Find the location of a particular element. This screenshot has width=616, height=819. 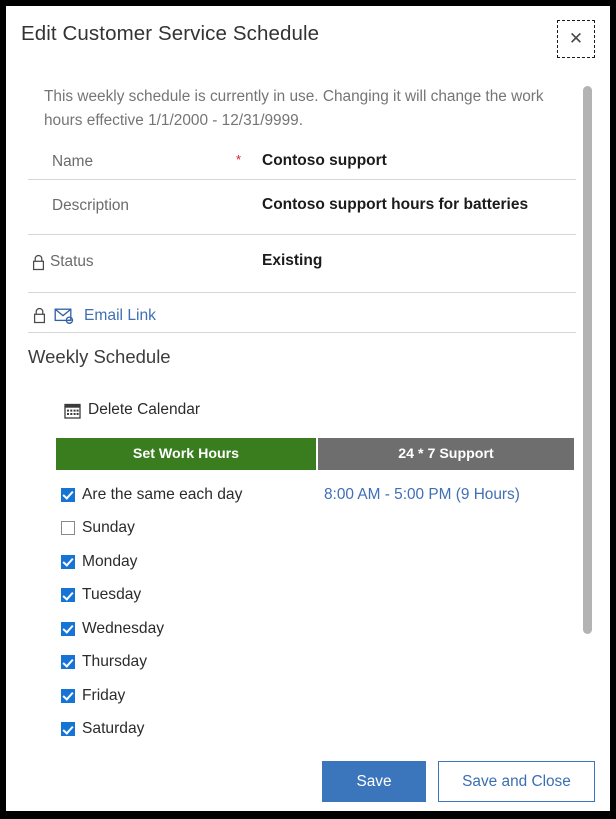

row-wednesday: Wednesday is located at coordinates (308, 629).